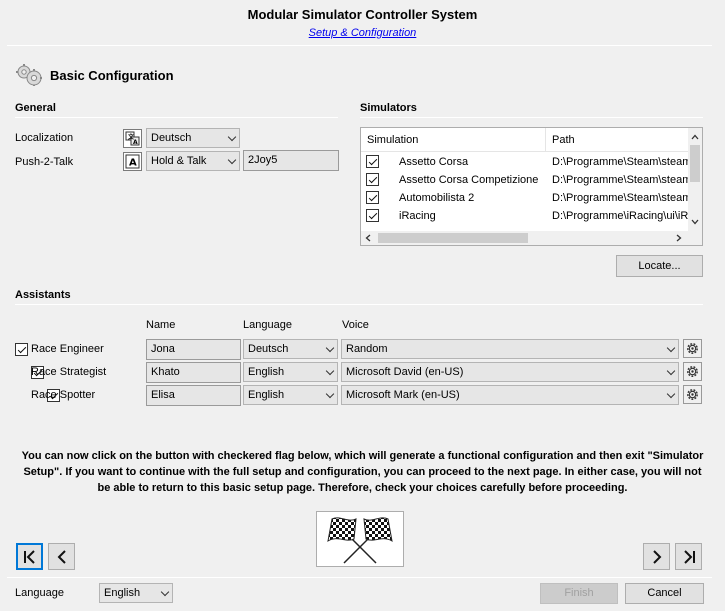  Describe the element at coordinates (291, 160) in the screenshot. I see `push2talk-button-field: 2Joy5` at that location.